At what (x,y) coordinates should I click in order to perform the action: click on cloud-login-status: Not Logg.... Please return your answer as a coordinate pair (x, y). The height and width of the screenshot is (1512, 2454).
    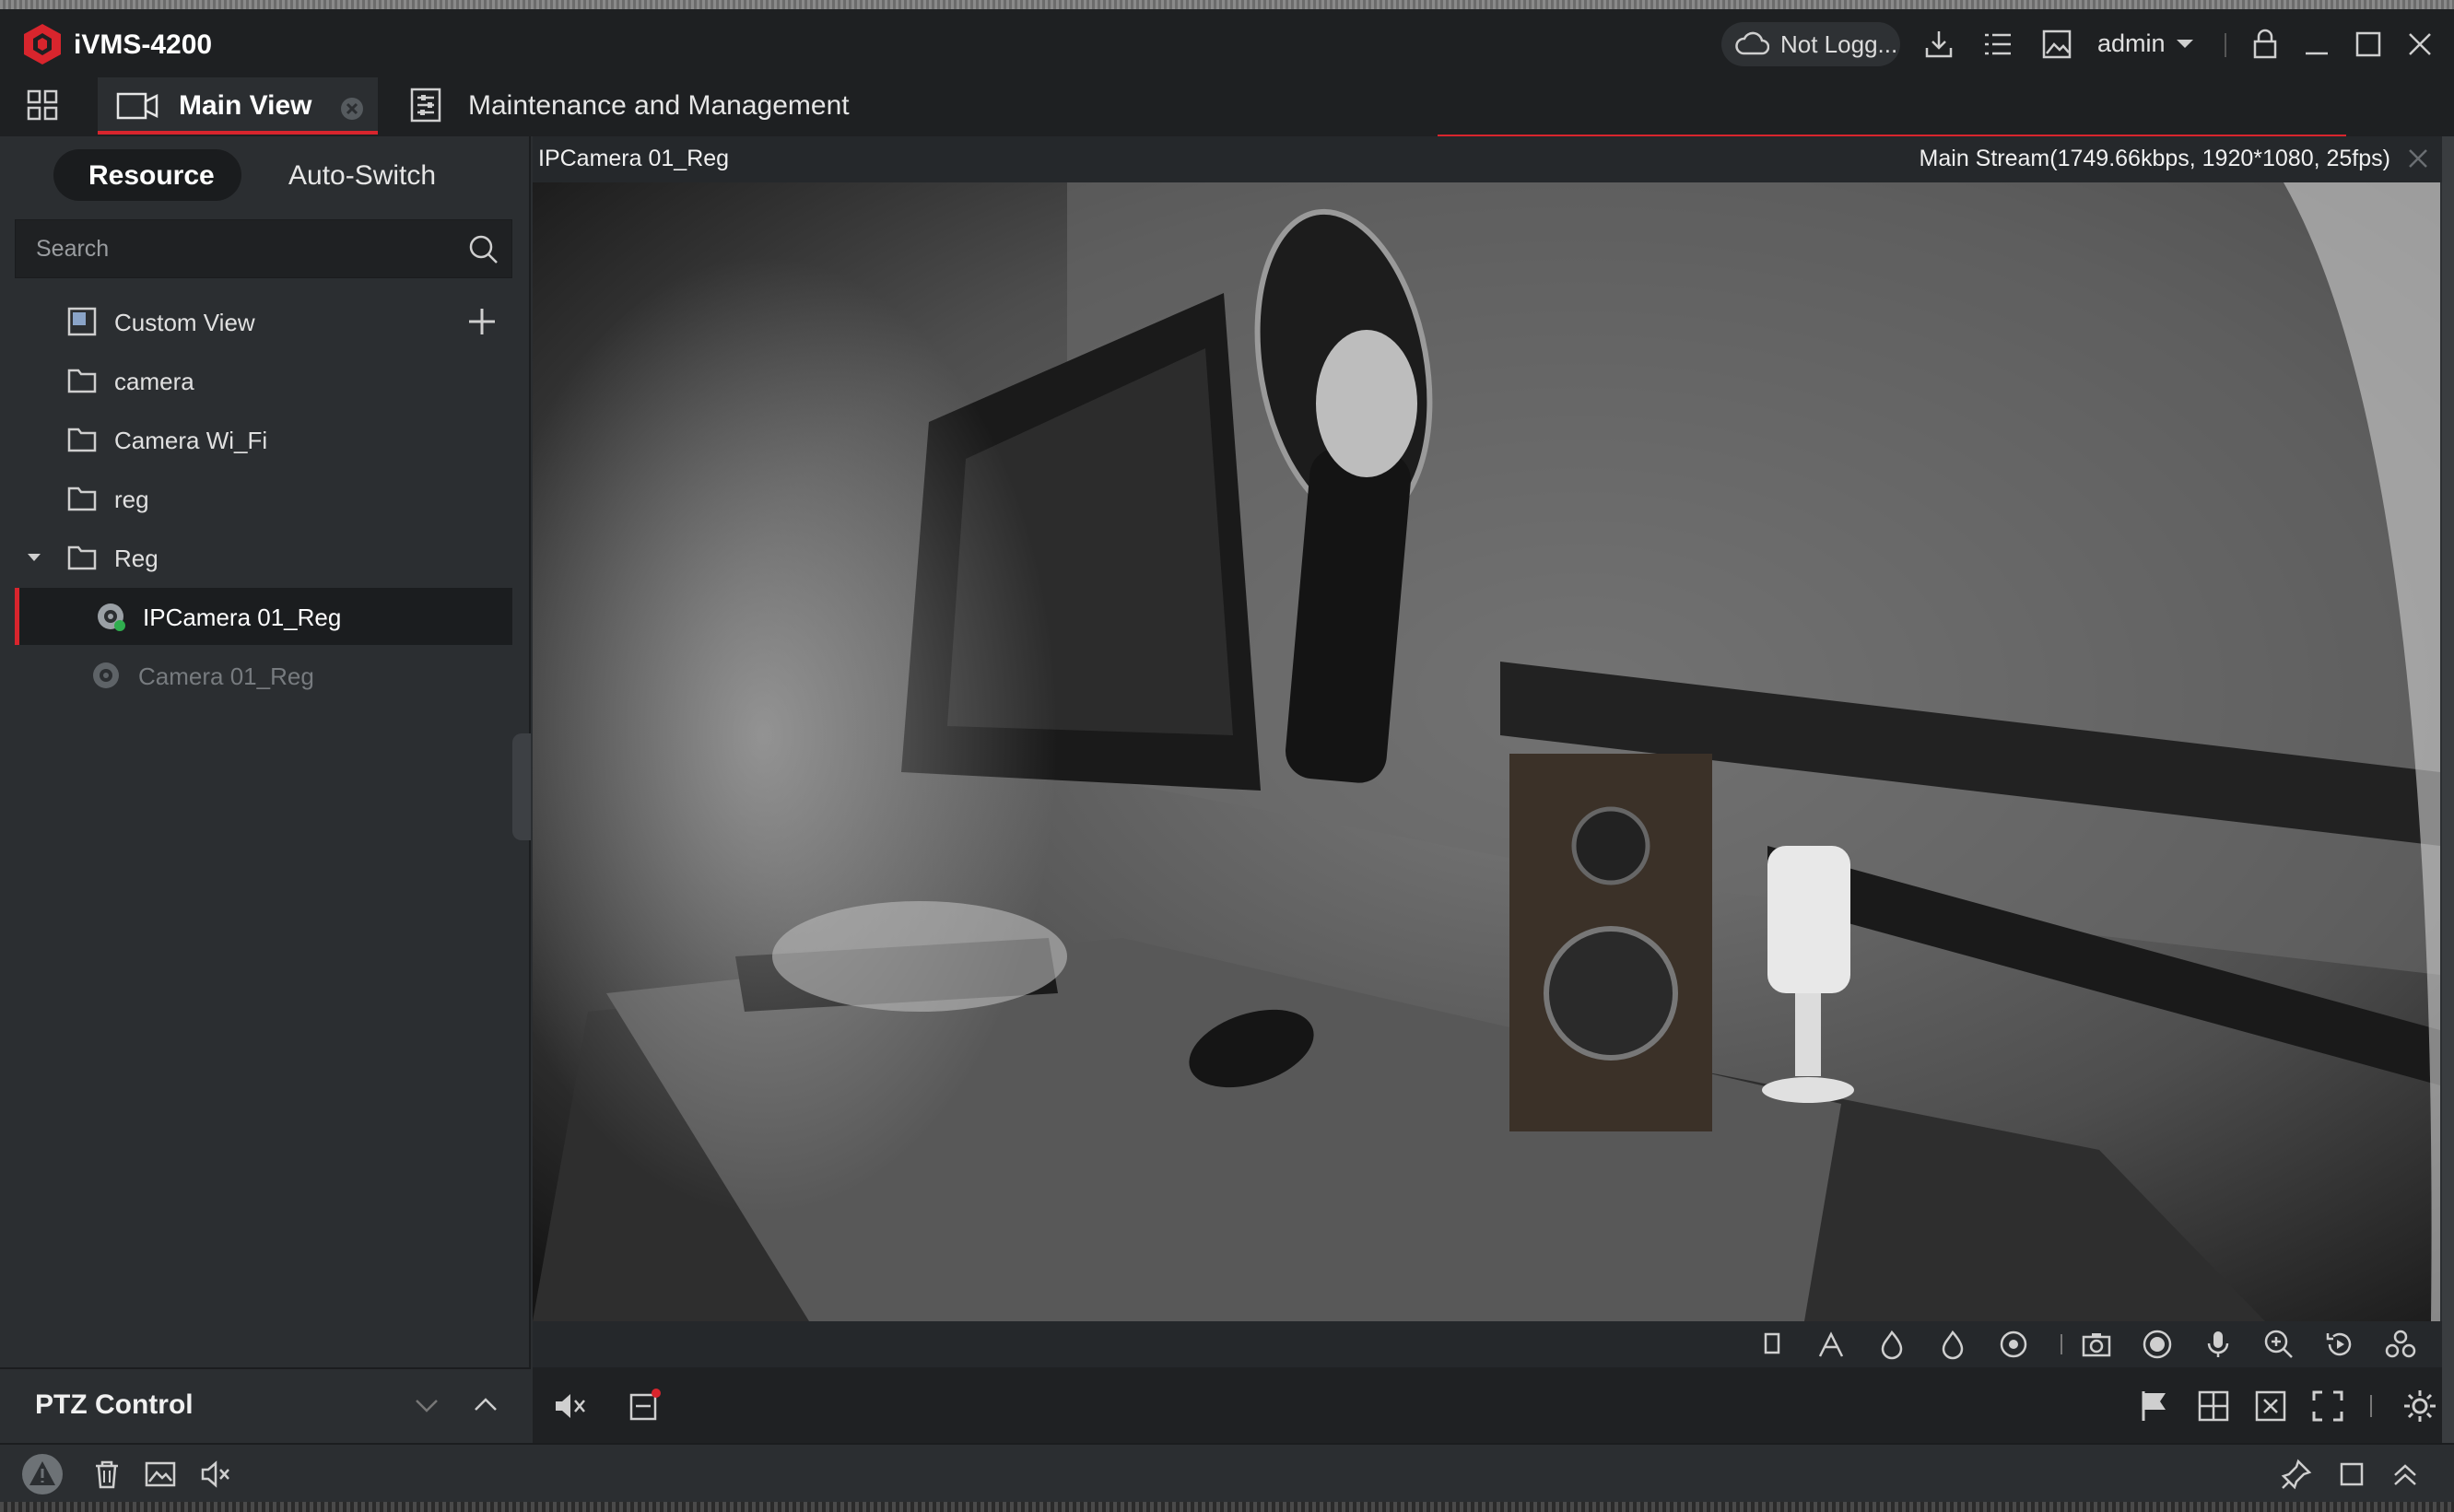
    Looking at the image, I should click on (1810, 44).